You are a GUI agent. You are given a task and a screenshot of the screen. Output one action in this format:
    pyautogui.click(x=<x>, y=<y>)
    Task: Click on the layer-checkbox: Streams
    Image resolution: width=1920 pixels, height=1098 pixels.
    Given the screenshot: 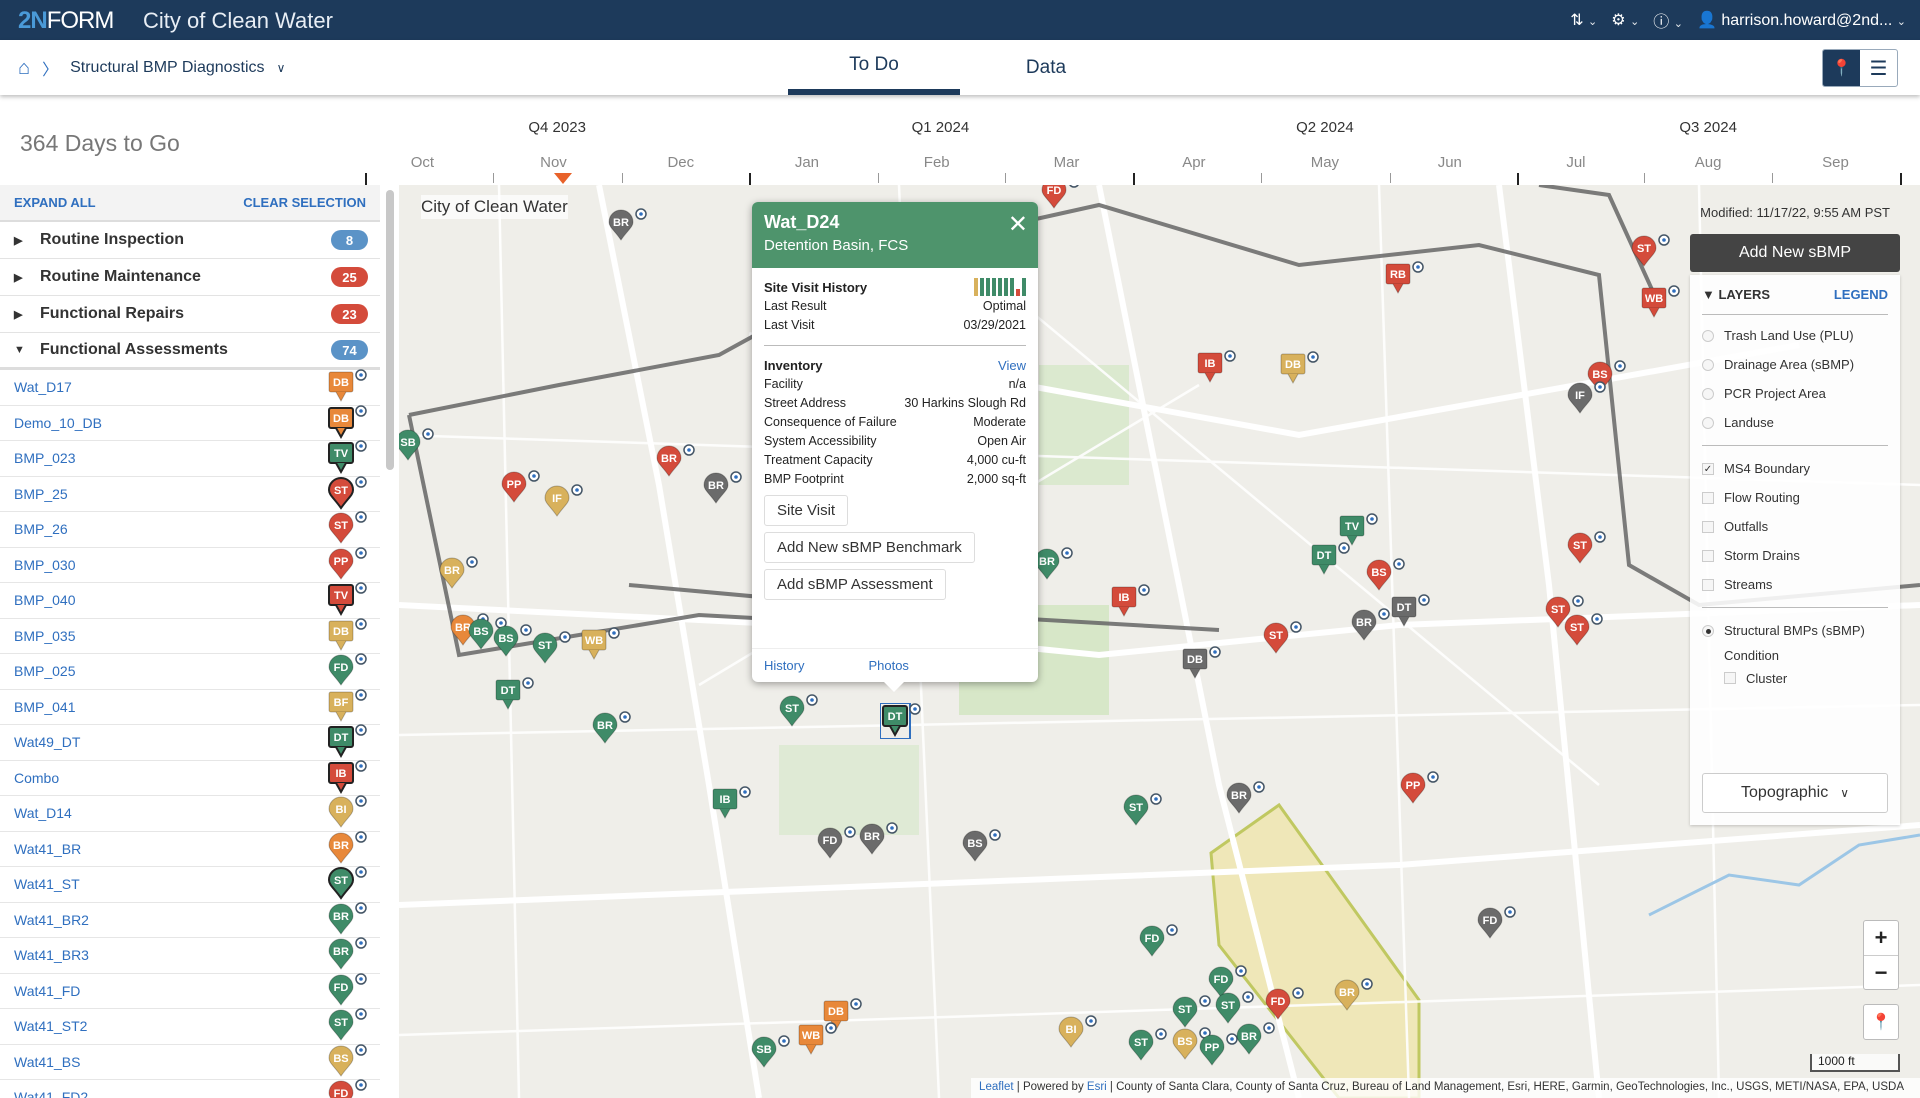 What is the action you would take?
    pyautogui.click(x=1795, y=584)
    